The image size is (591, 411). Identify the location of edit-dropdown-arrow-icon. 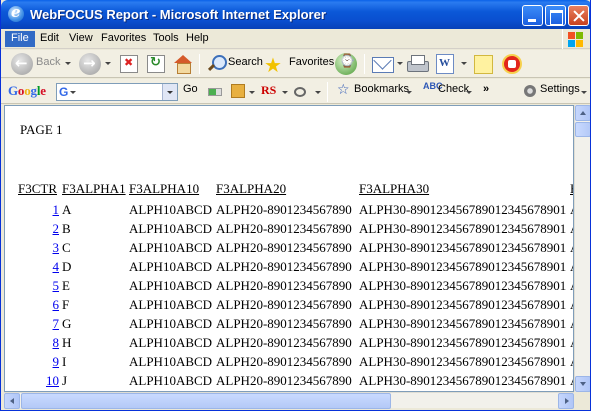
(464, 63).